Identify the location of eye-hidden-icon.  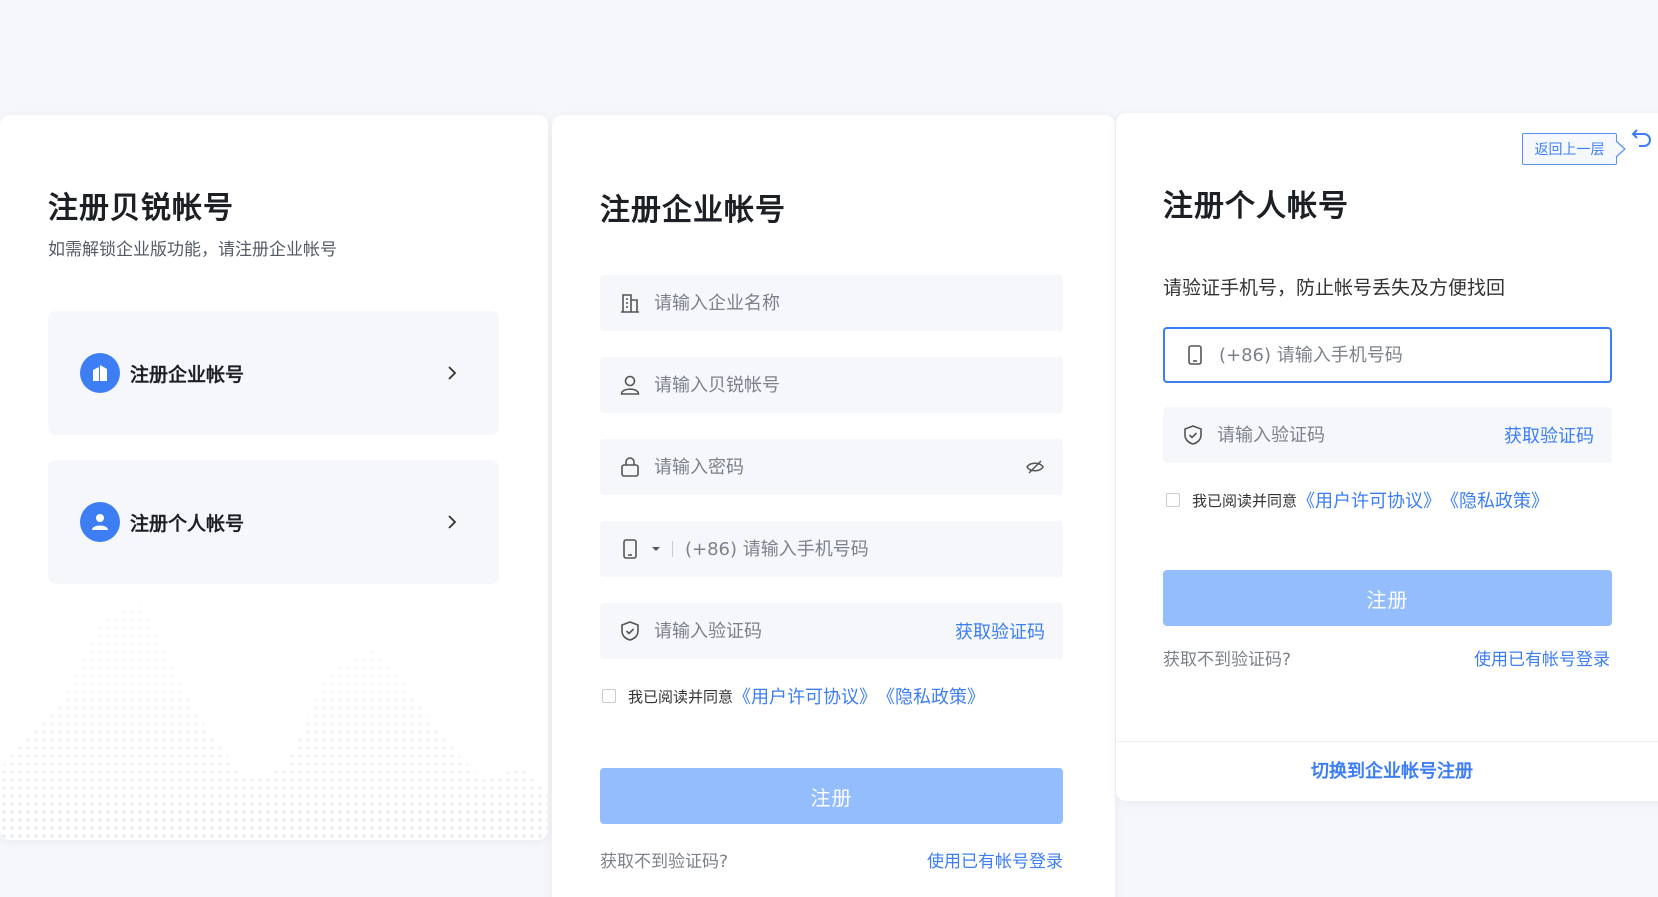
(1035, 467).